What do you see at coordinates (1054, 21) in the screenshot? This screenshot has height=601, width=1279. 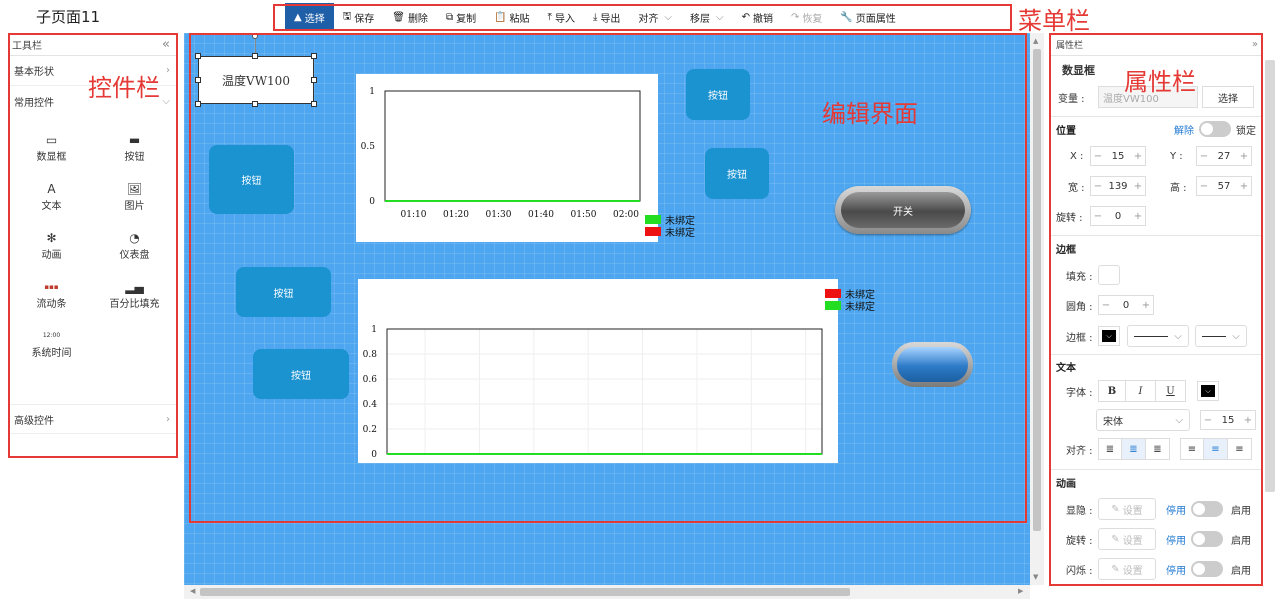 I see `menubar-annotation: 菜单栏` at bounding box center [1054, 21].